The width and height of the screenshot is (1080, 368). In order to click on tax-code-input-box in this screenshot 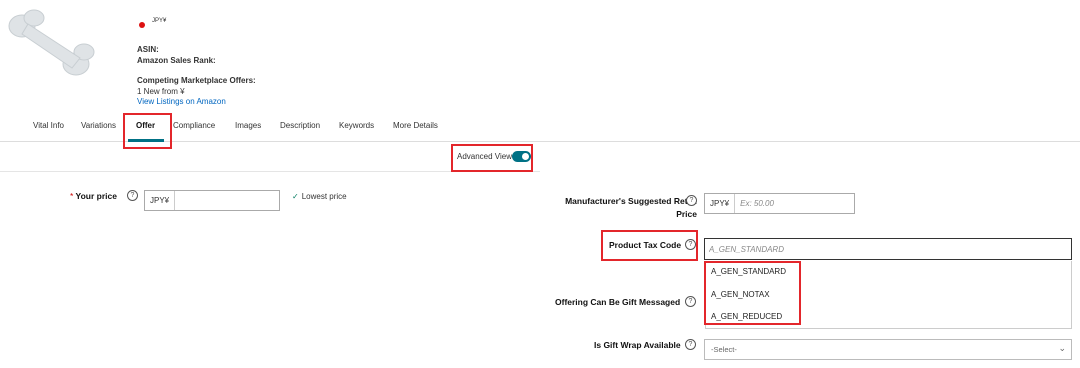, I will do `click(888, 249)`.